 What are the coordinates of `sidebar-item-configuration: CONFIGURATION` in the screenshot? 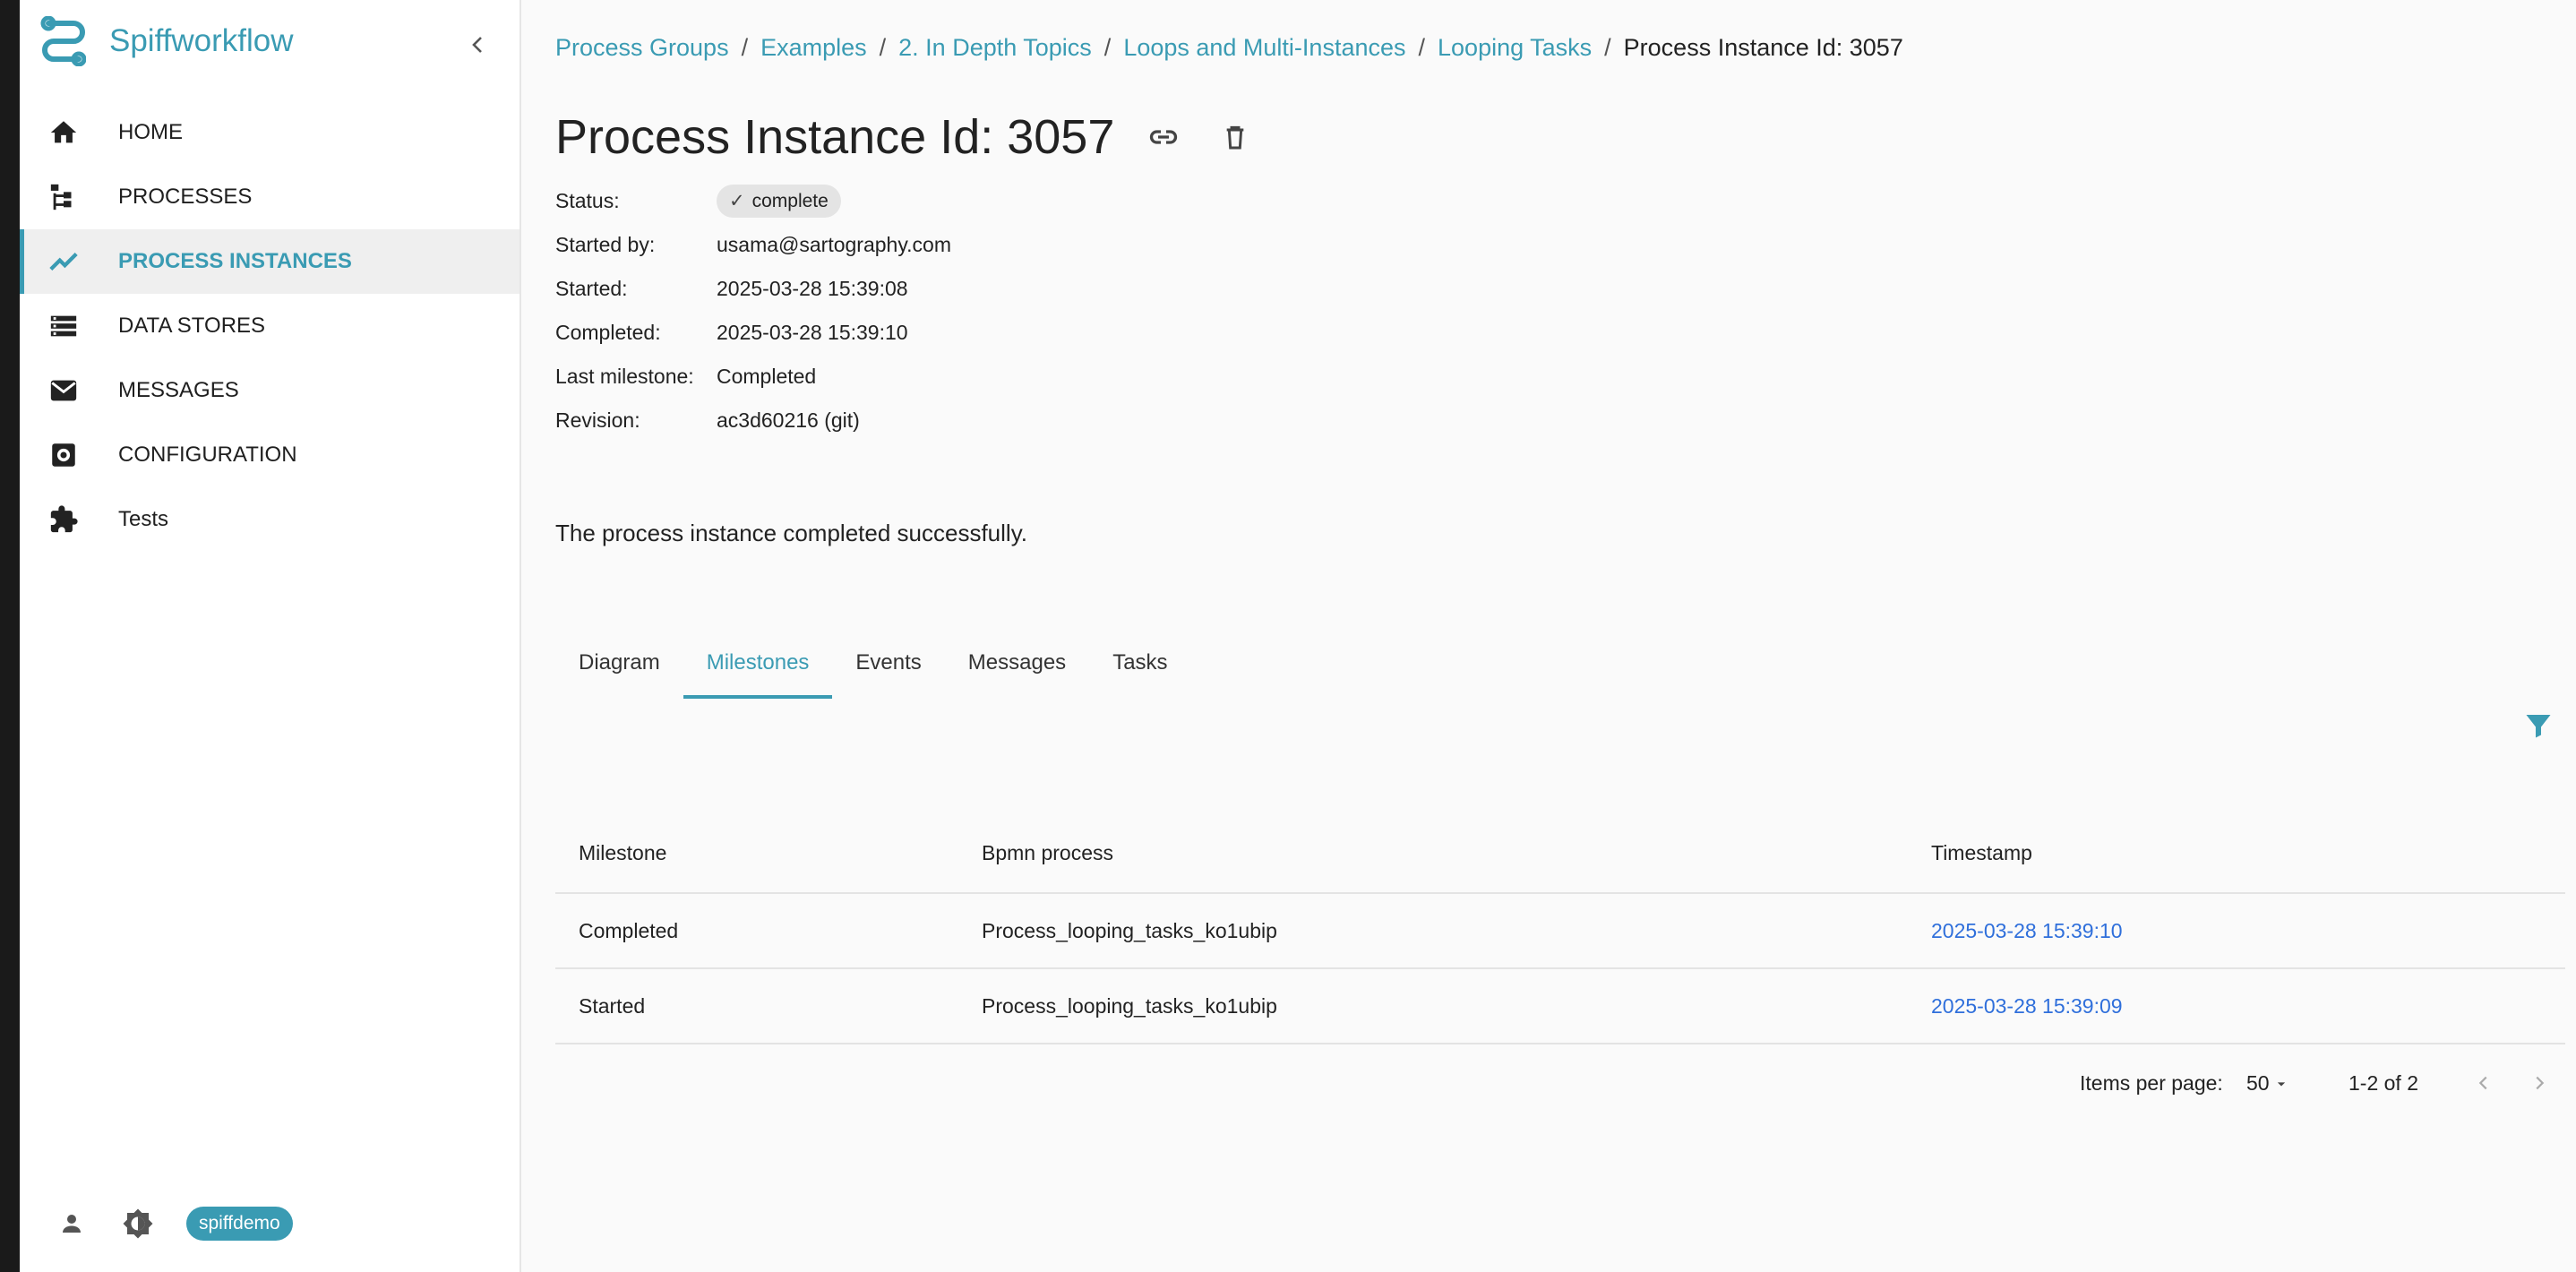 It's located at (269, 455).